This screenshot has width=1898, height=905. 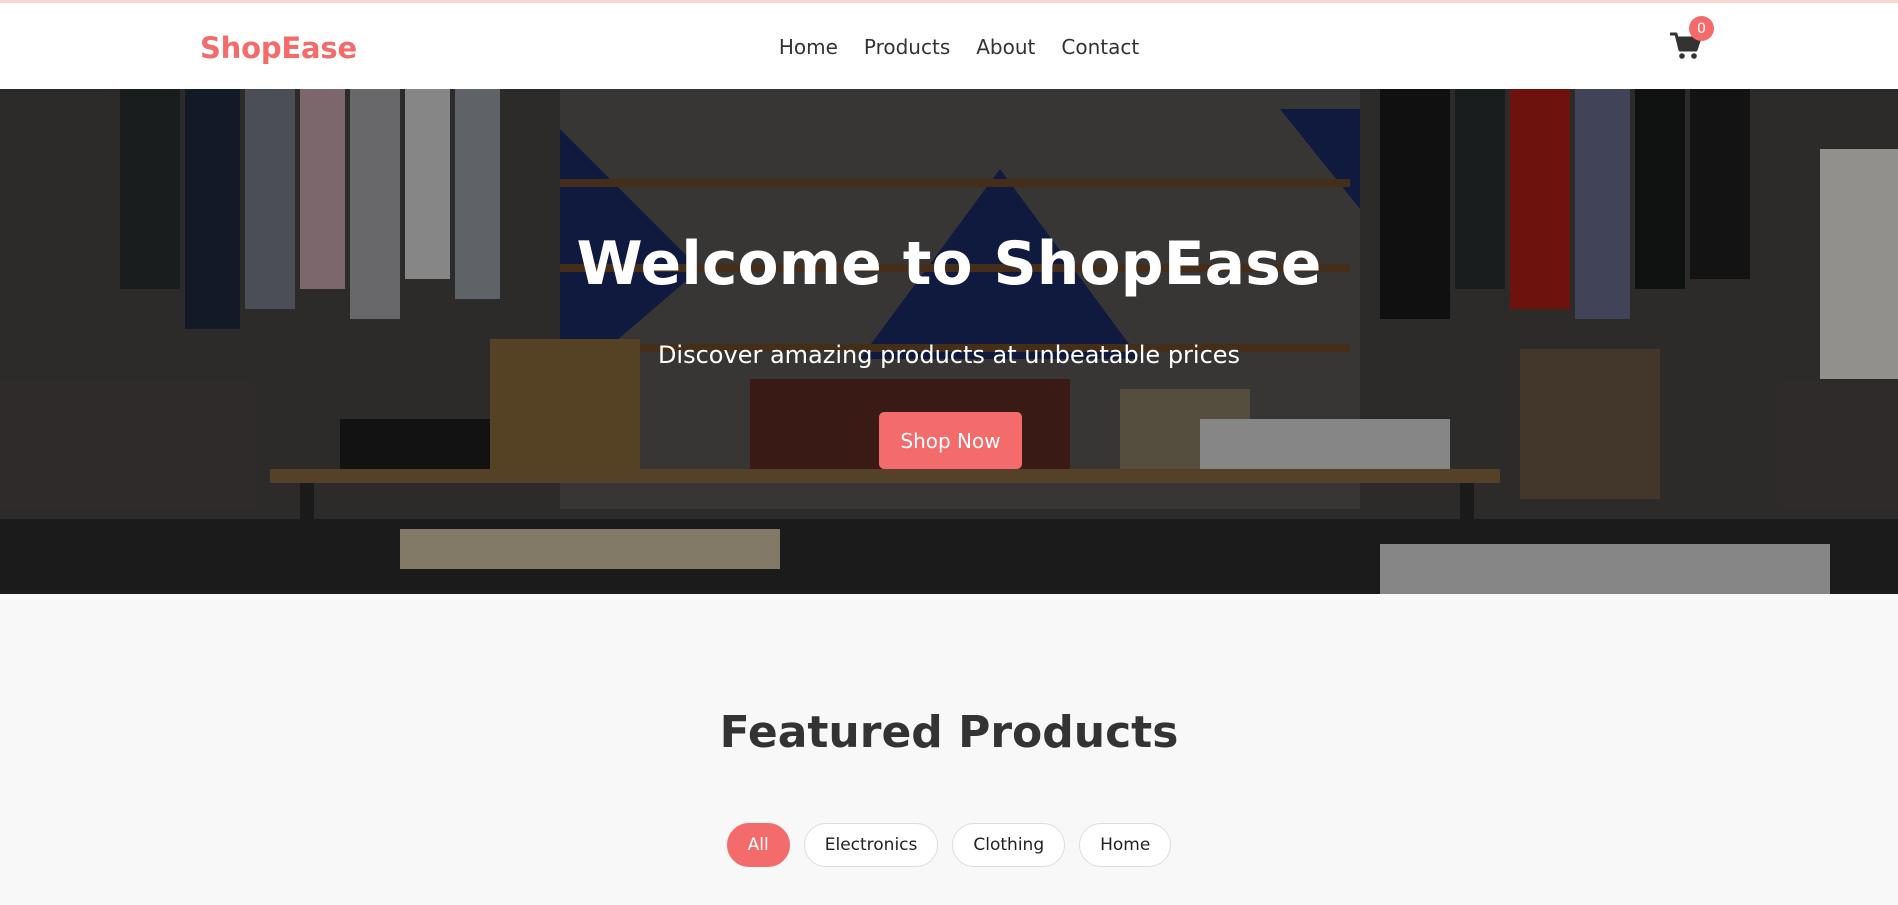 I want to click on nav-link-about: About, so click(x=1005, y=47).